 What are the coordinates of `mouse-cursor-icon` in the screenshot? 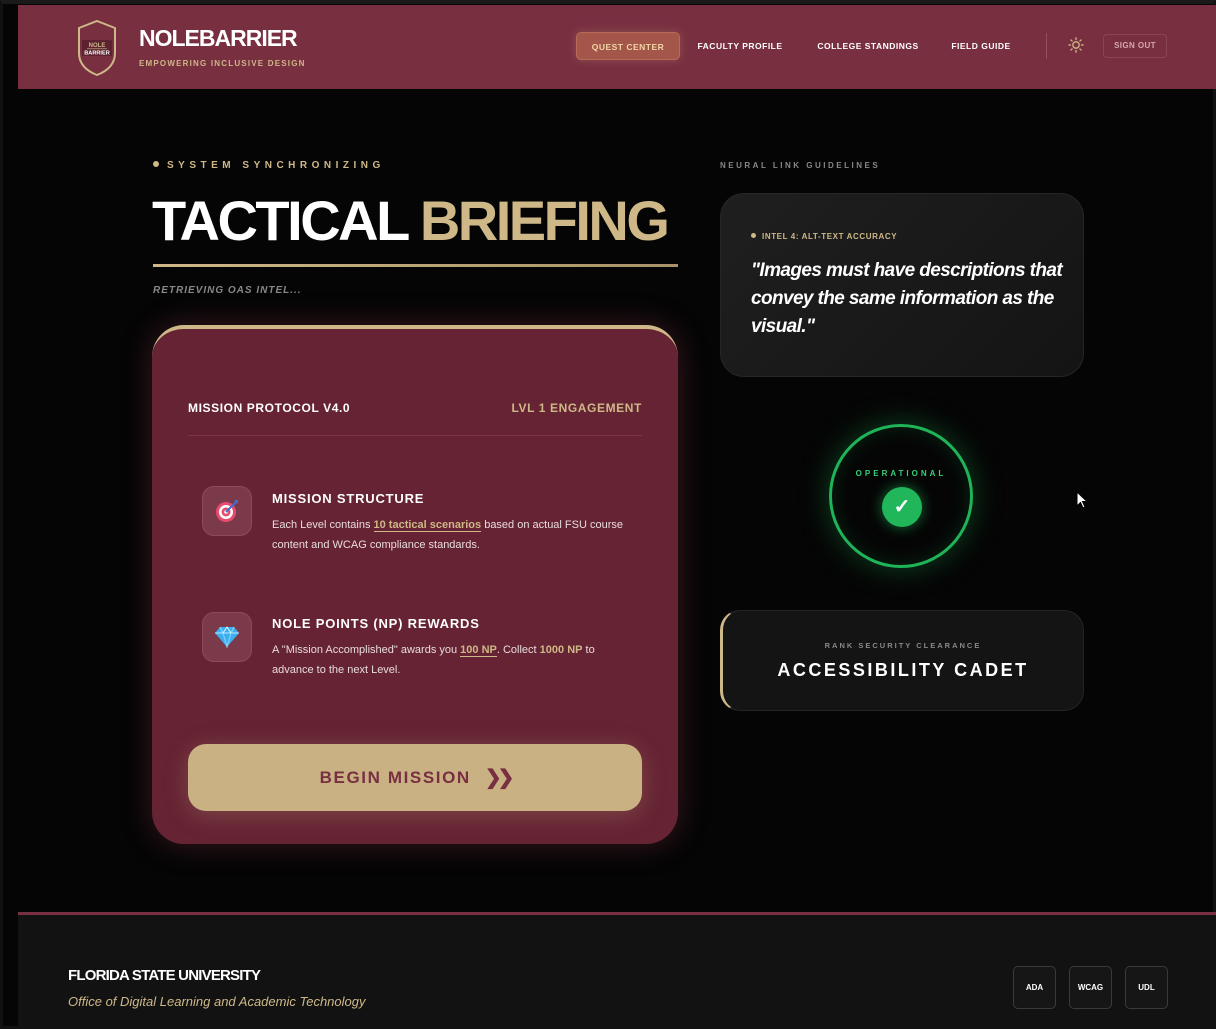 It's located at (1082, 500).